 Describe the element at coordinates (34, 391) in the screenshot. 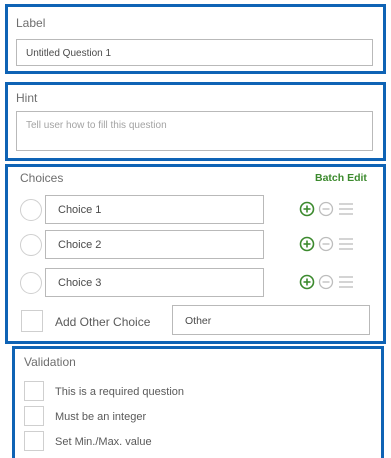

I see `required-checkbox` at that location.